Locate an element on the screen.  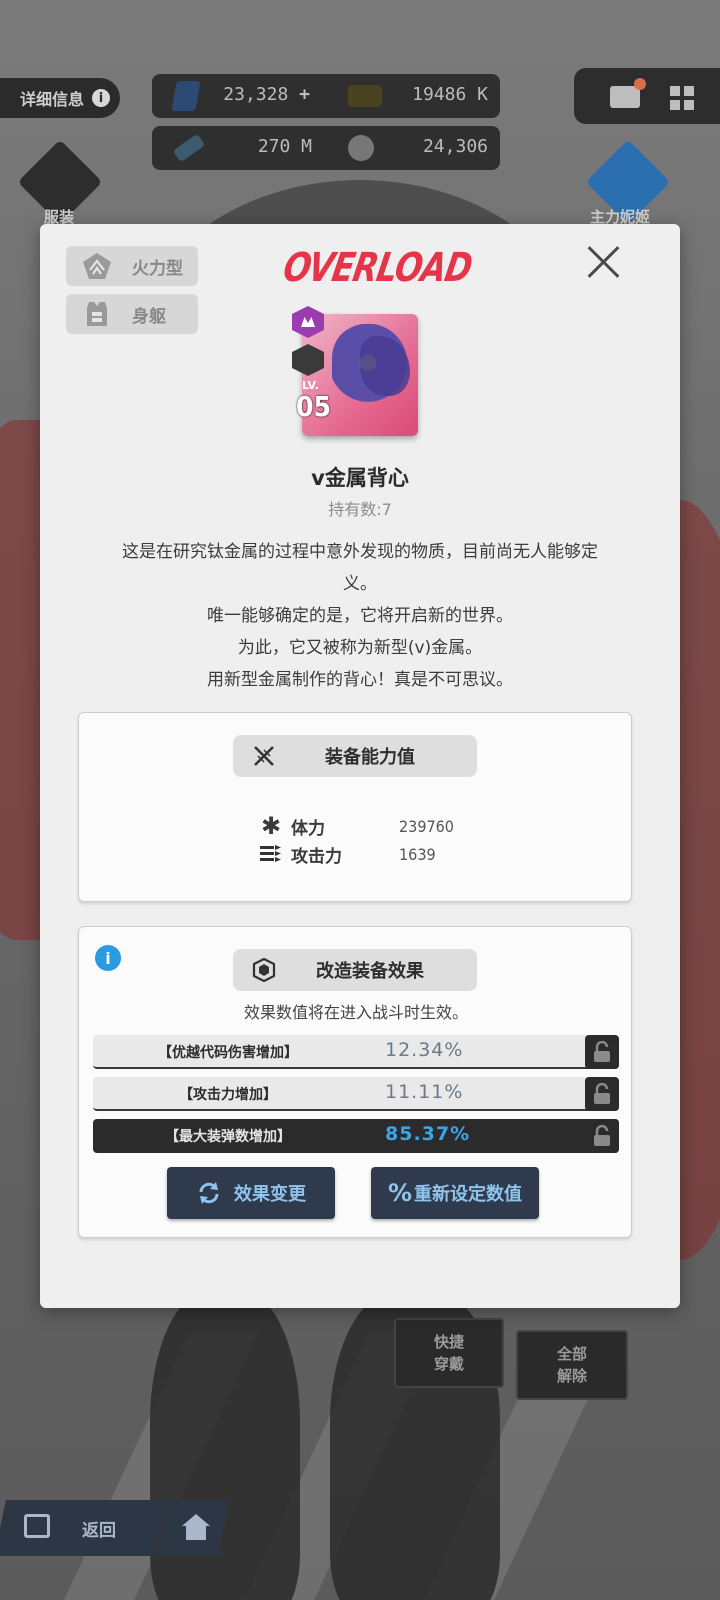
asterisk-icon: ✱ is located at coordinates (271, 826).